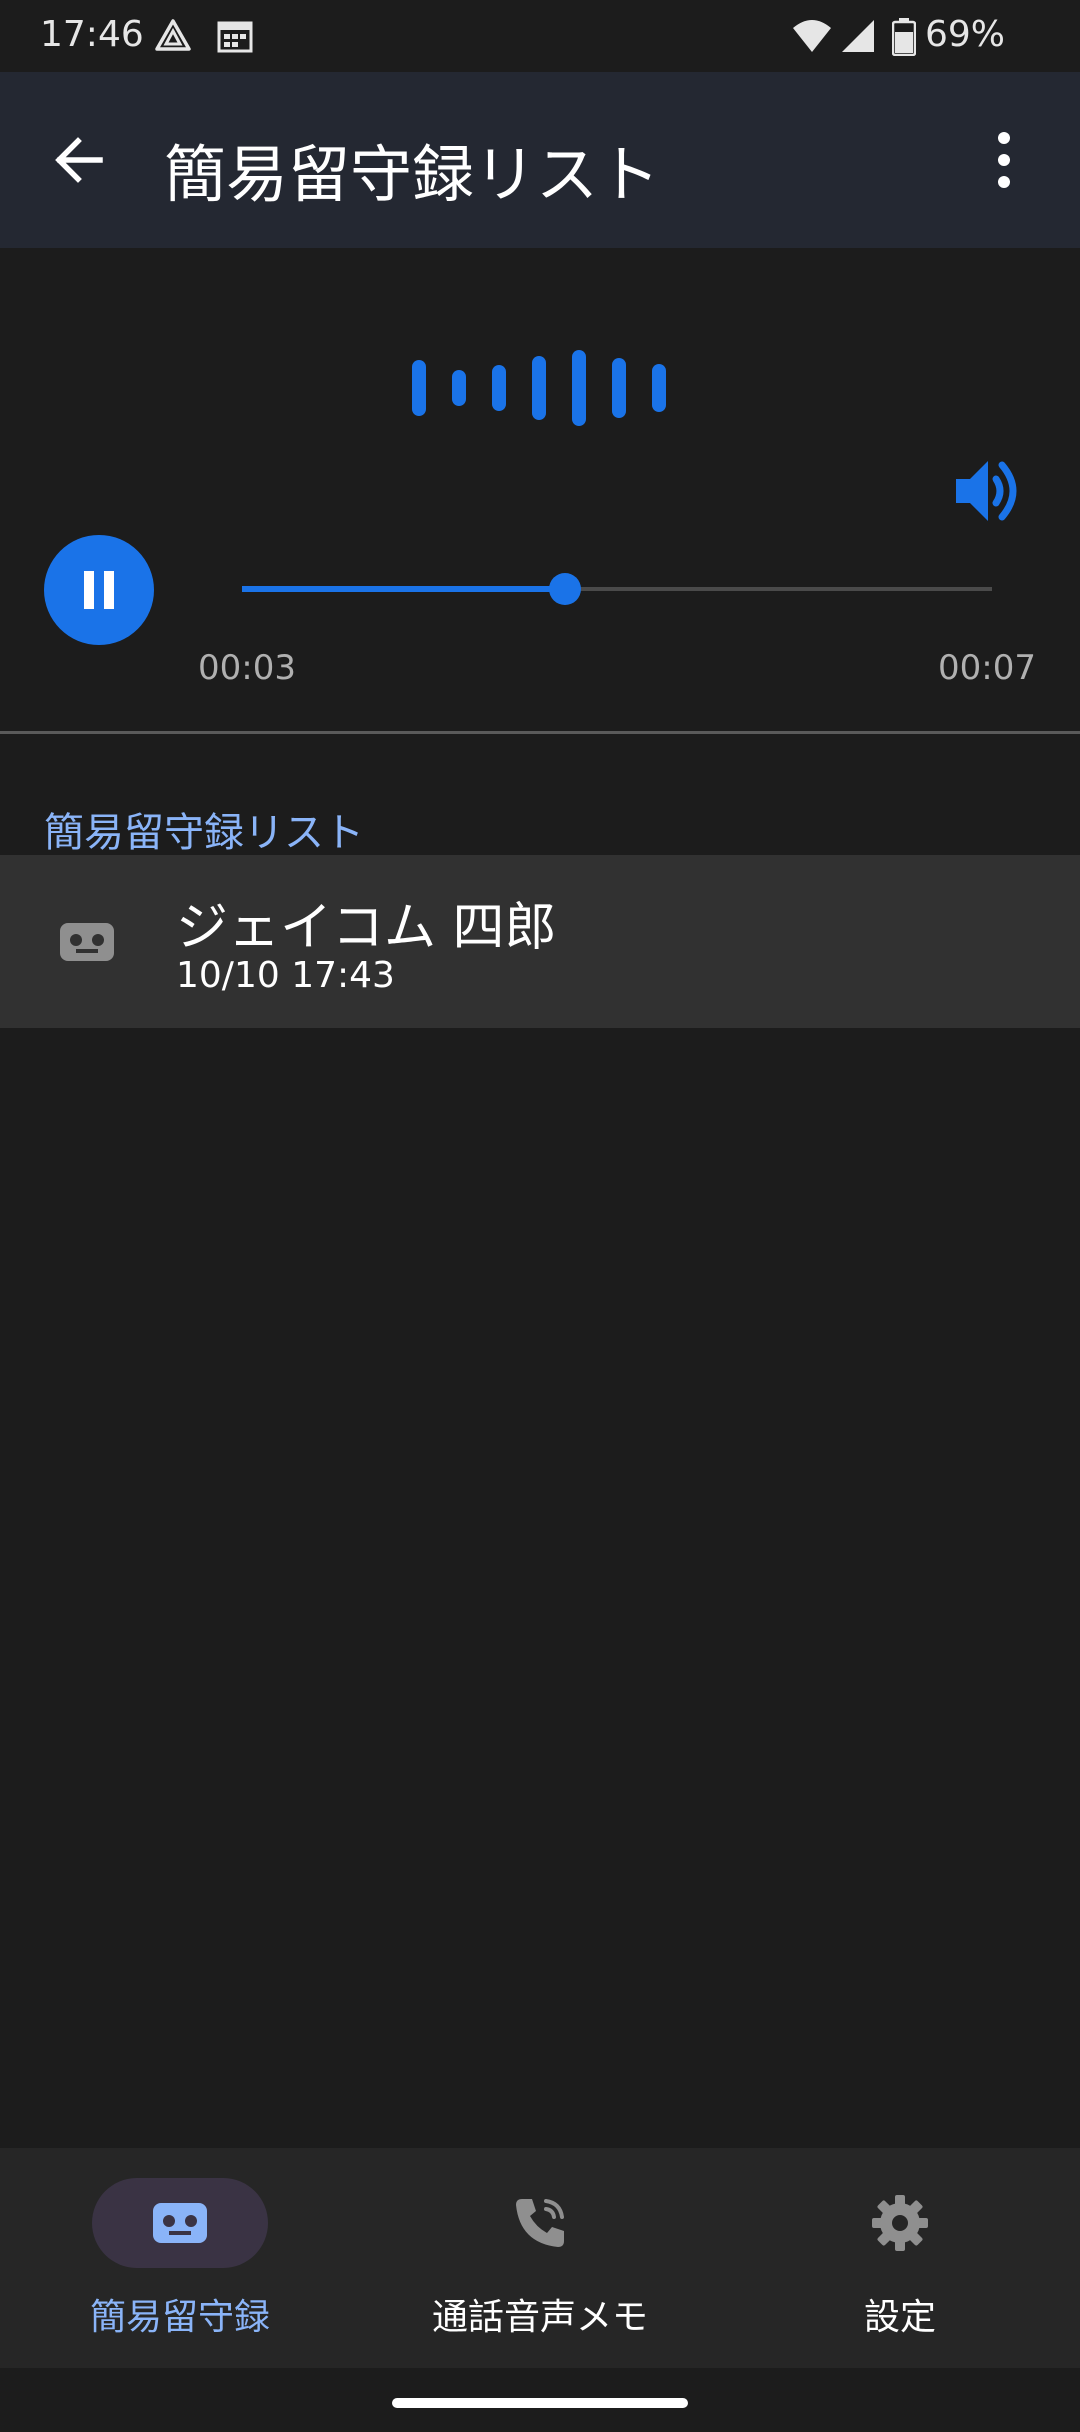  Describe the element at coordinates (247, 668) in the screenshot. I see `current-time: 00:03` at that location.